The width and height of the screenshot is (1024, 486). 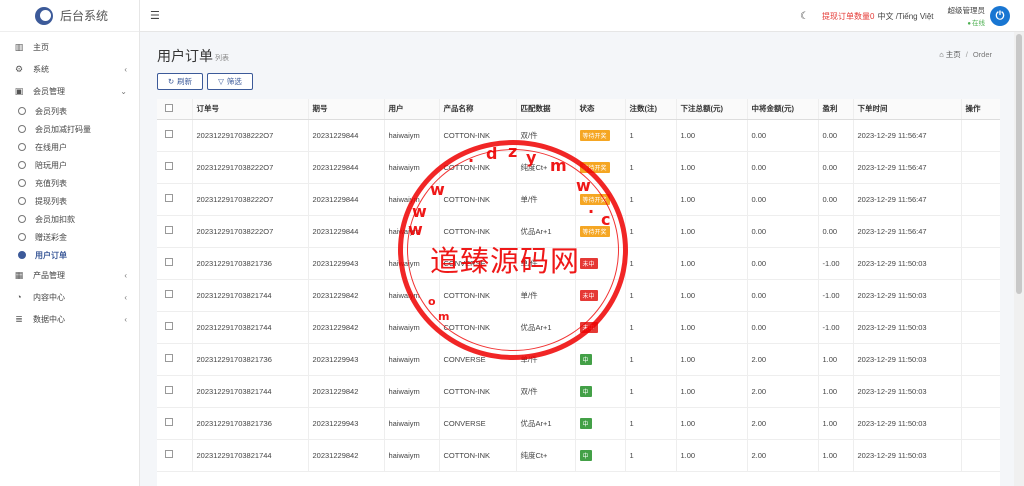 I want to click on filter-button: ▽ 筛选, so click(x=230, y=81).